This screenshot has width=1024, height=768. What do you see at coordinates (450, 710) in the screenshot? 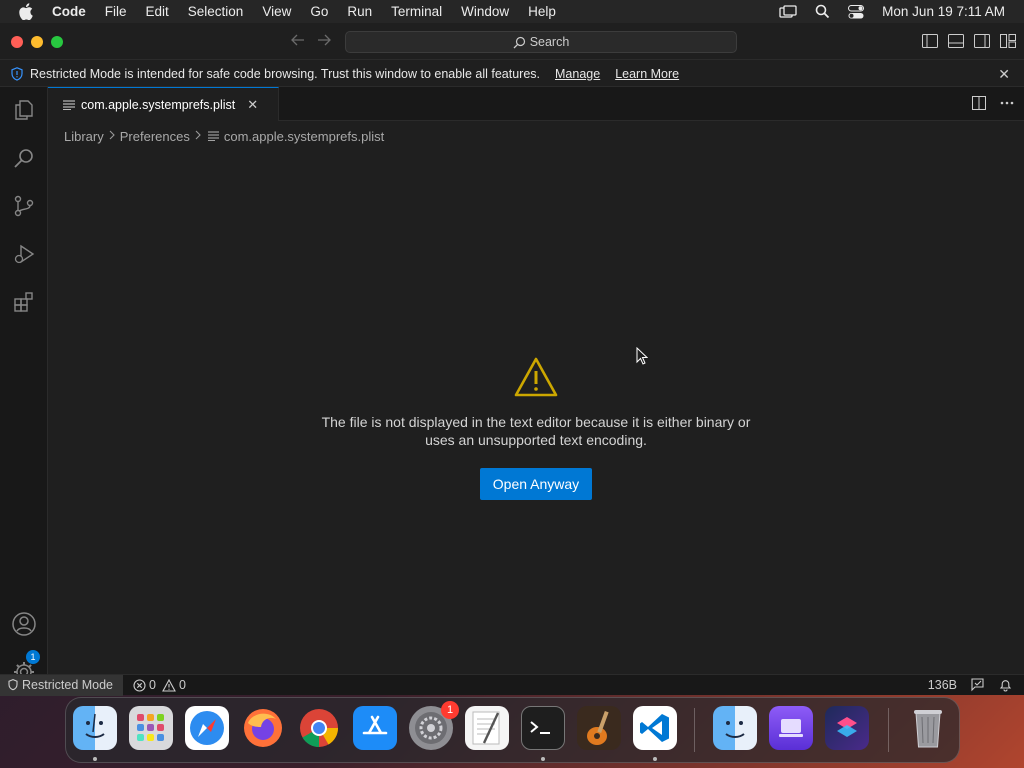
I see `settings-badge: 1` at bounding box center [450, 710].